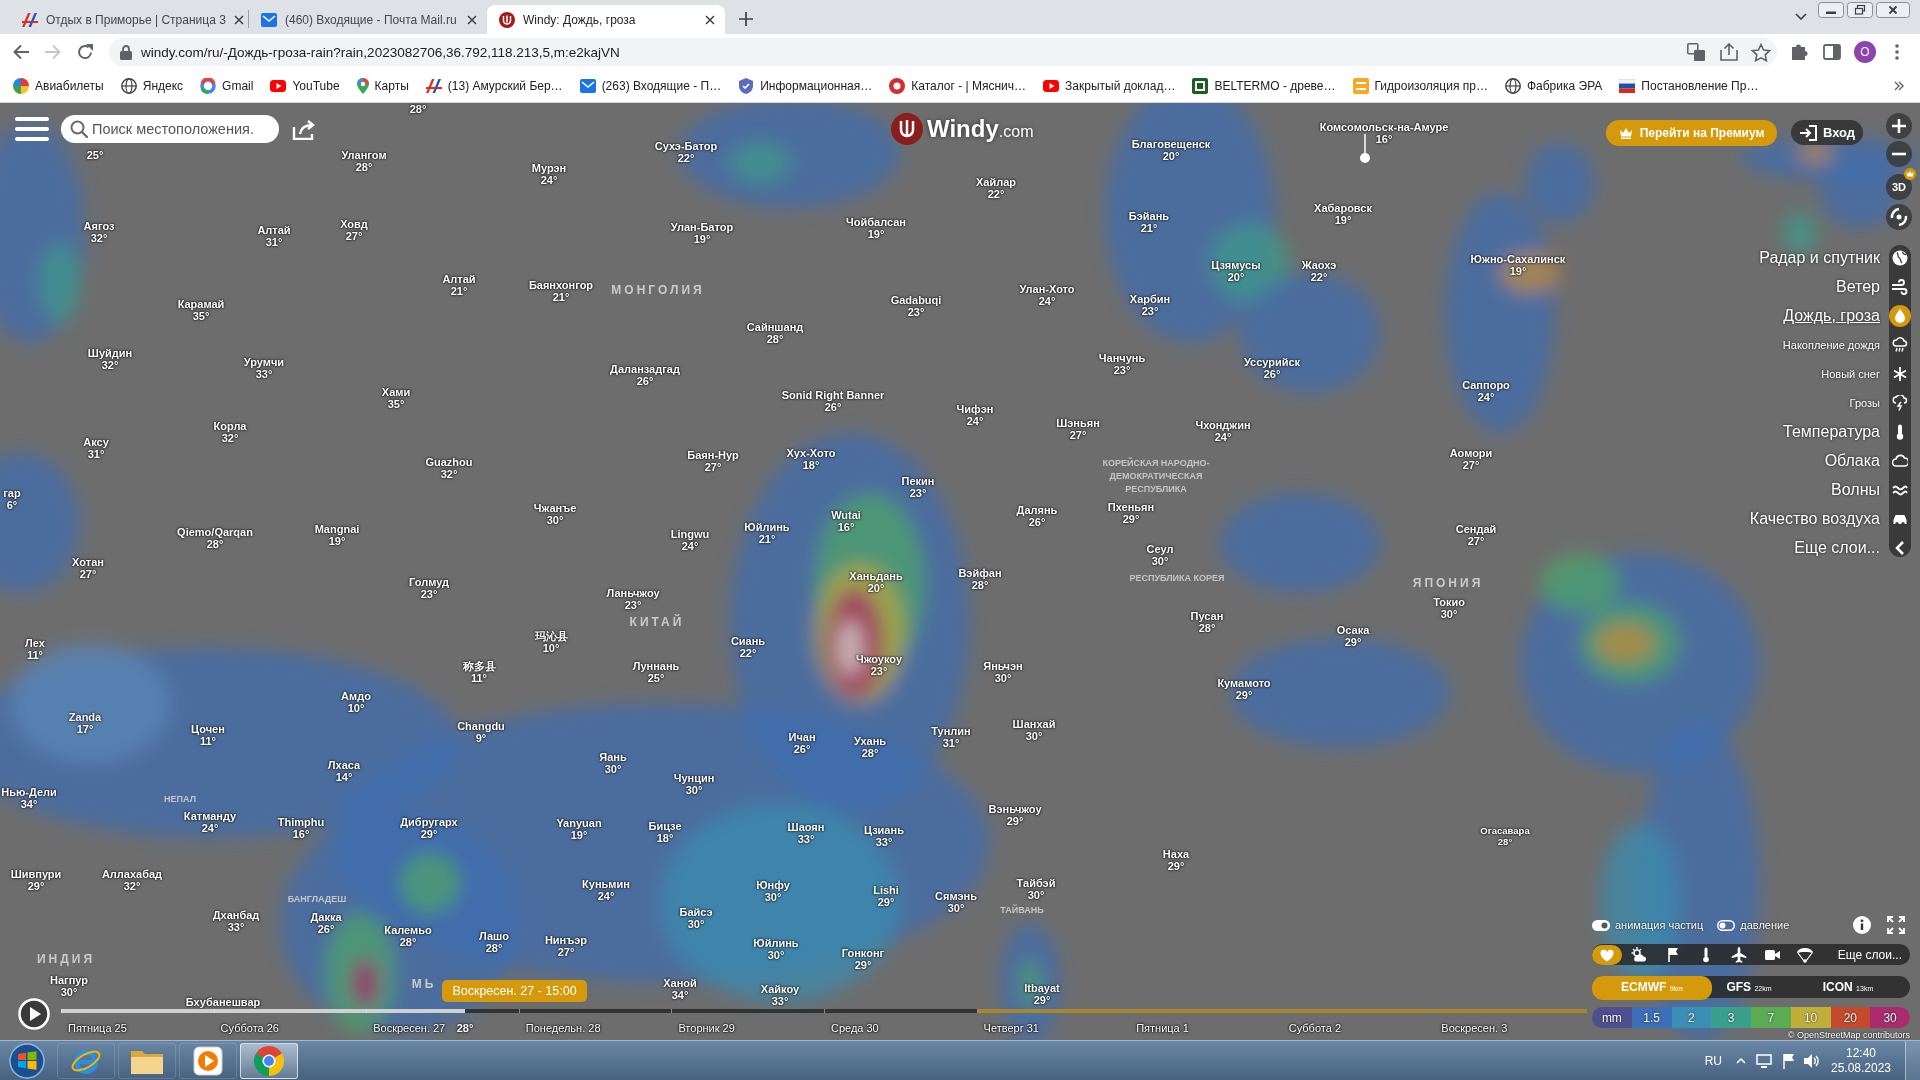 This screenshot has width=1920, height=1080. Describe the element at coordinates (129, 19) in the screenshot. I see `browser-tab: Отдых в Приморье | Страница 3` at that location.